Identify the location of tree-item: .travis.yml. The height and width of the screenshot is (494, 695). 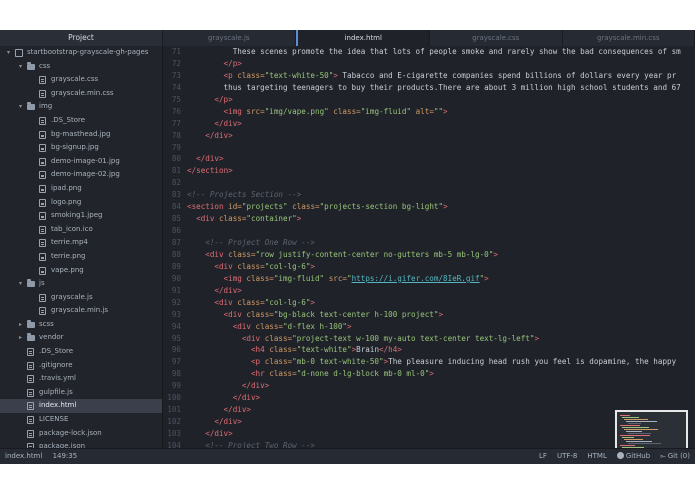
(81, 379).